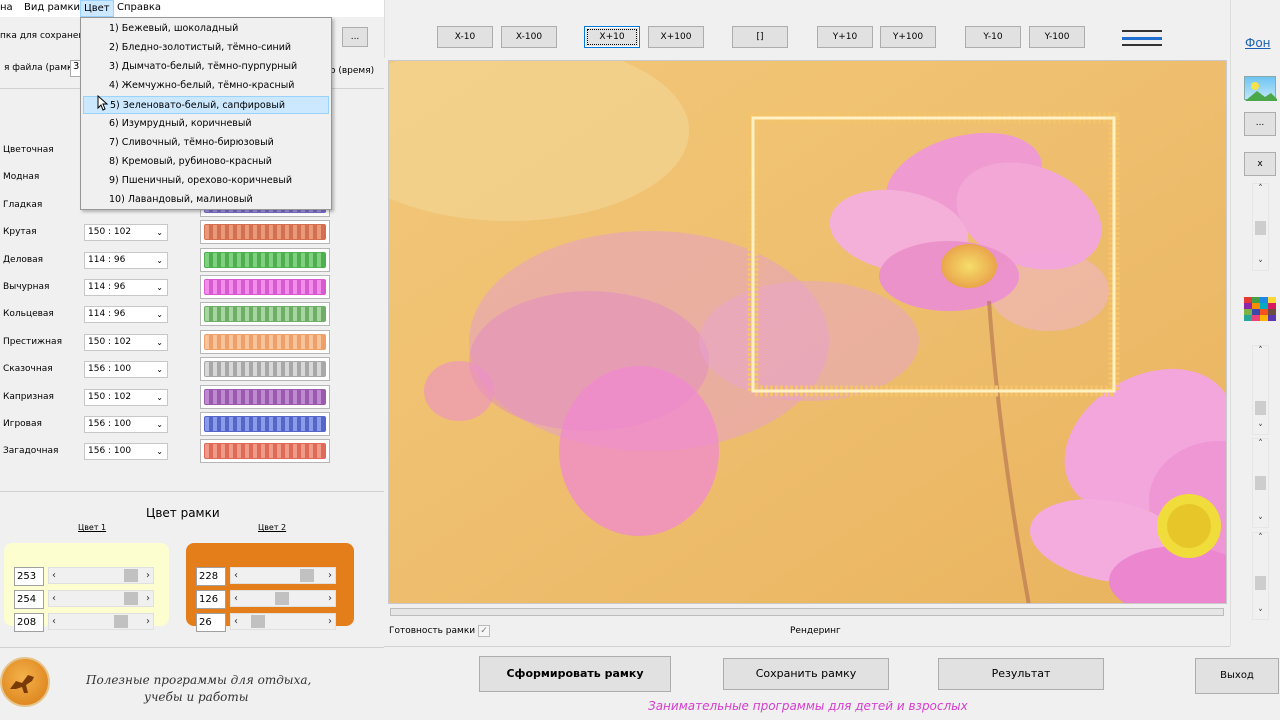 The height and width of the screenshot is (720, 1280). What do you see at coordinates (97, 8) in the screenshot?
I see `menu-item-color: Цвет` at bounding box center [97, 8].